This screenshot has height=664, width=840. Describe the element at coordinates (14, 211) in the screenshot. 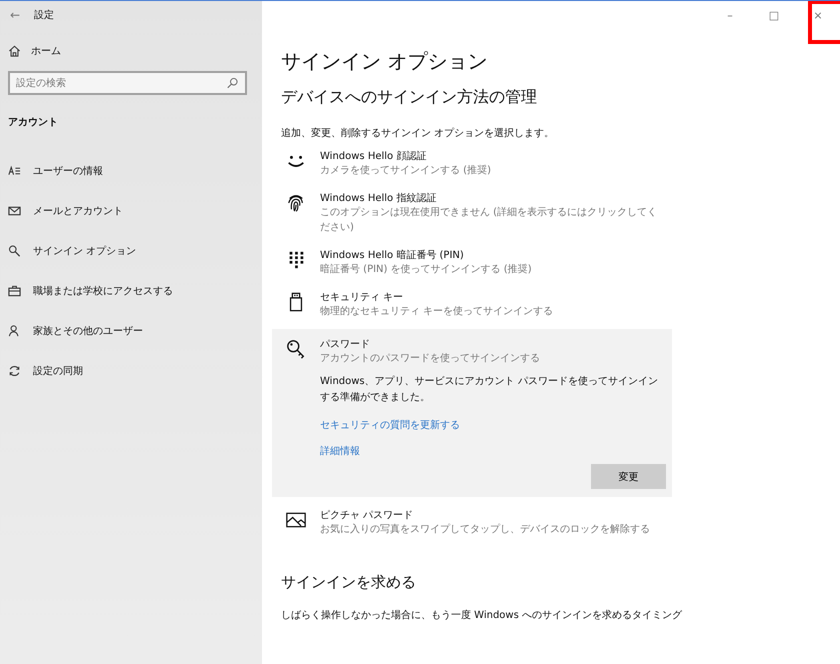

I see `mail-icon` at that location.